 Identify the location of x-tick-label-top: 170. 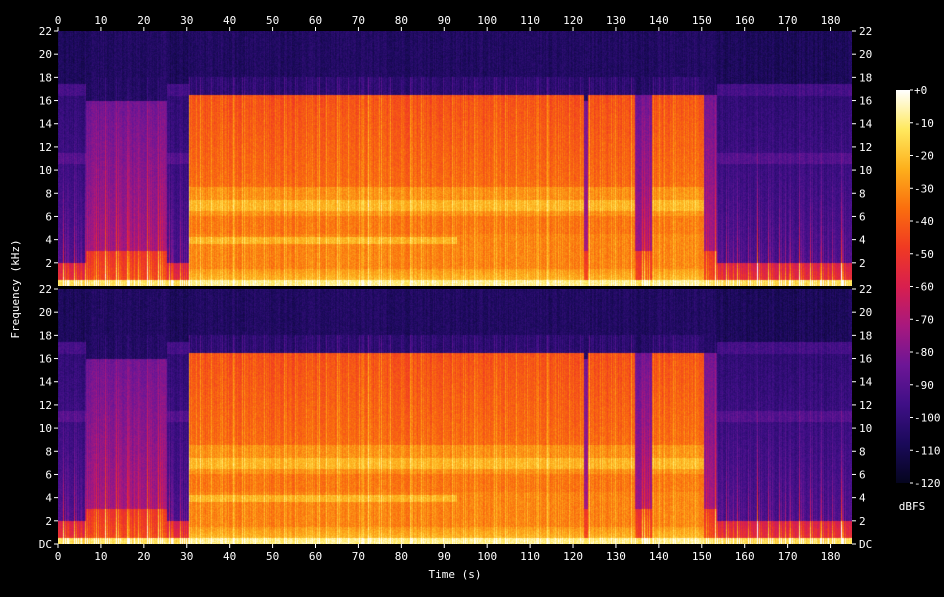
(788, 20).